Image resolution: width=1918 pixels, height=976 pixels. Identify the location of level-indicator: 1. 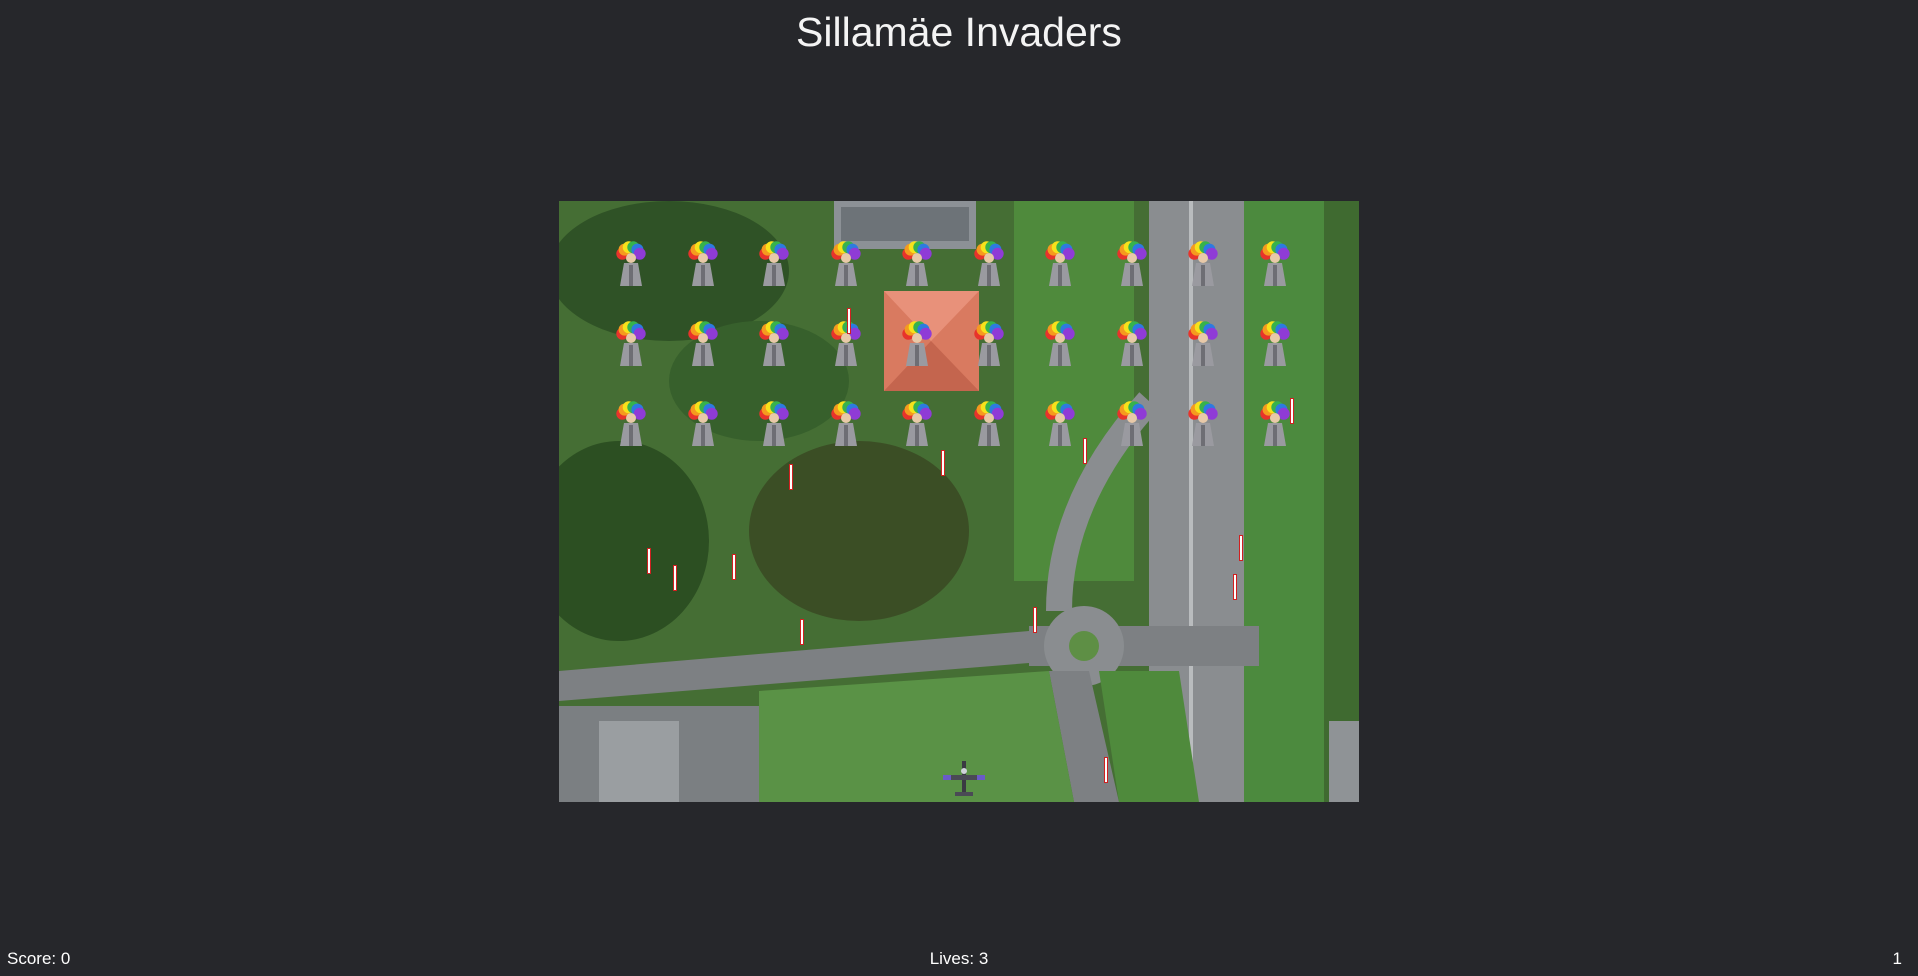
(1897, 958).